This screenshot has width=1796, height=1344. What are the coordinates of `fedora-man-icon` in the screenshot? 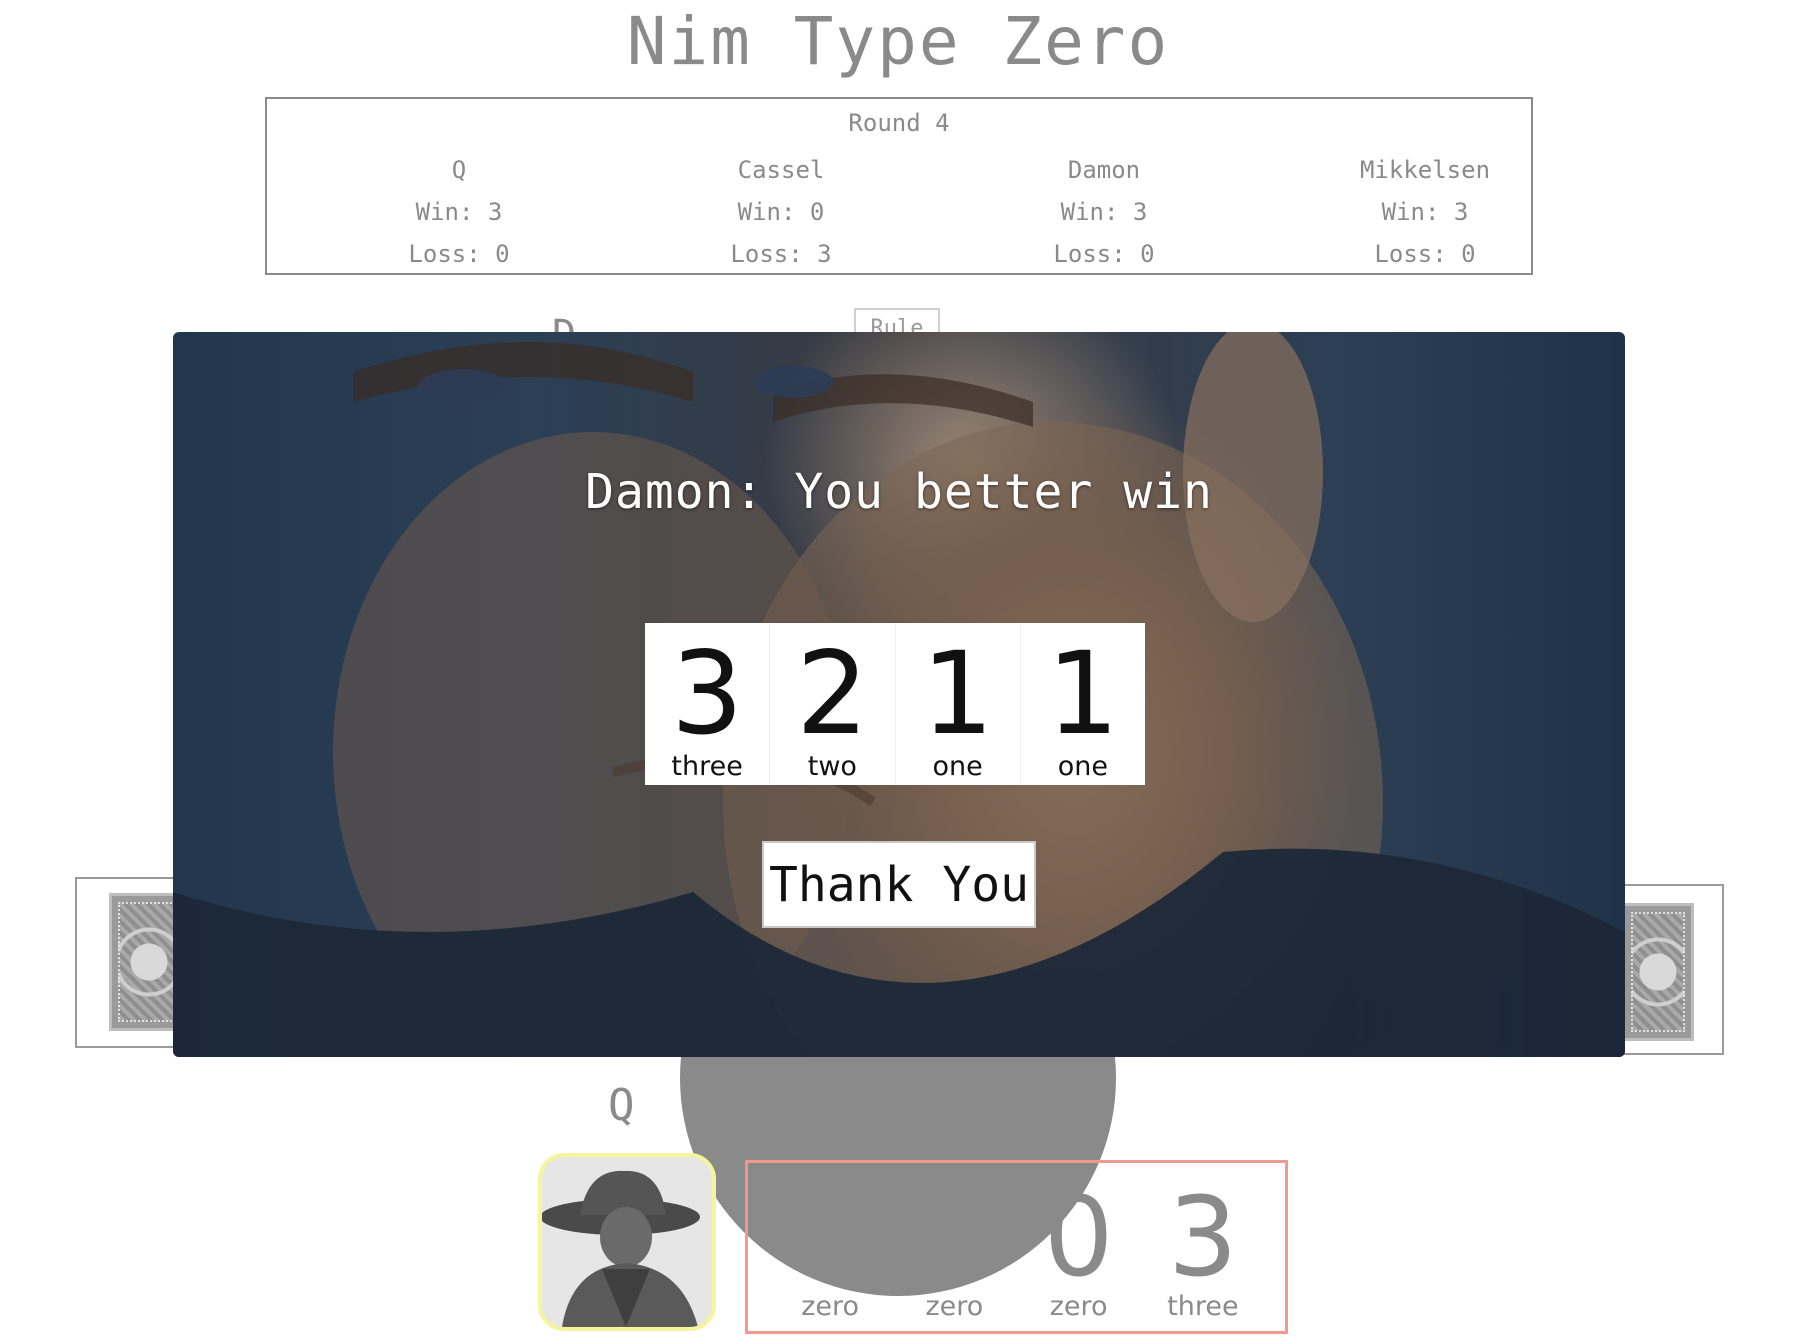 It's located at (627, 1242).